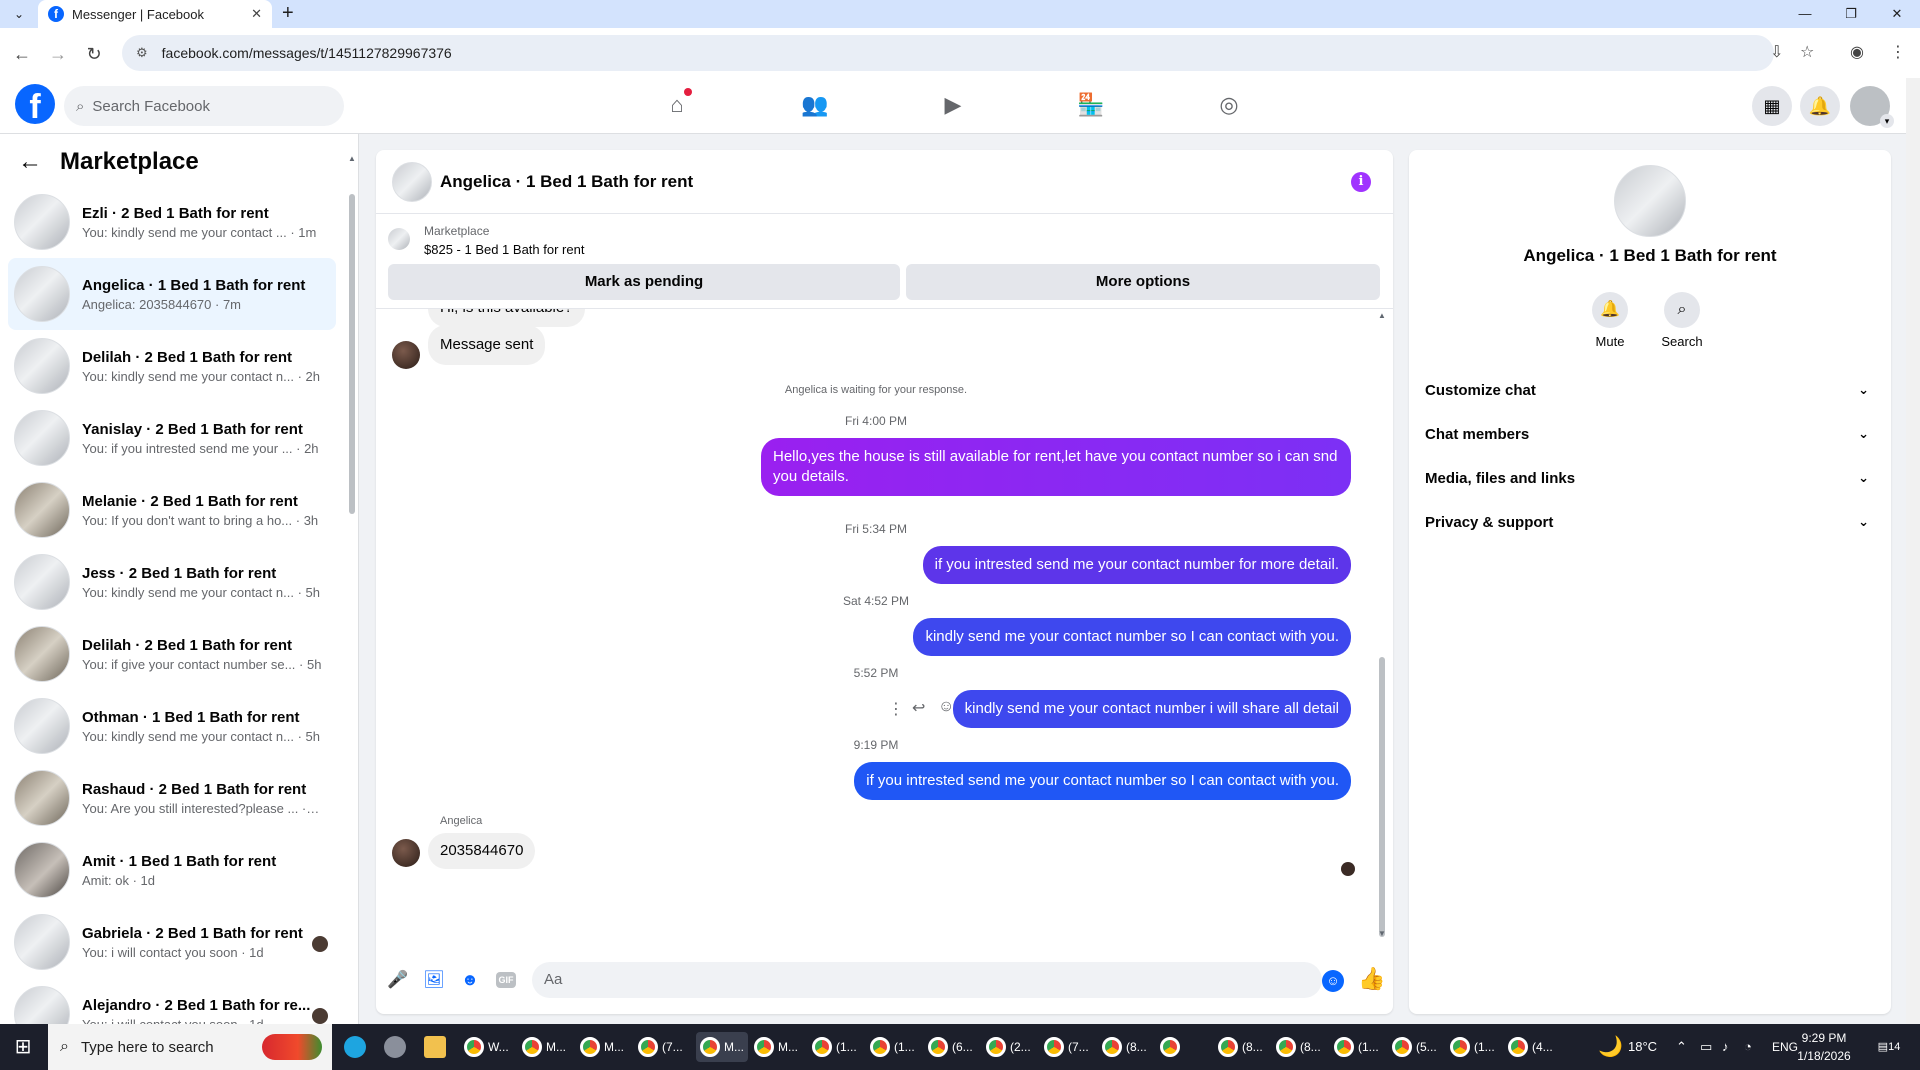  What do you see at coordinates (953, 105) in the screenshot?
I see `video-icon: ▶` at bounding box center [953, 105].